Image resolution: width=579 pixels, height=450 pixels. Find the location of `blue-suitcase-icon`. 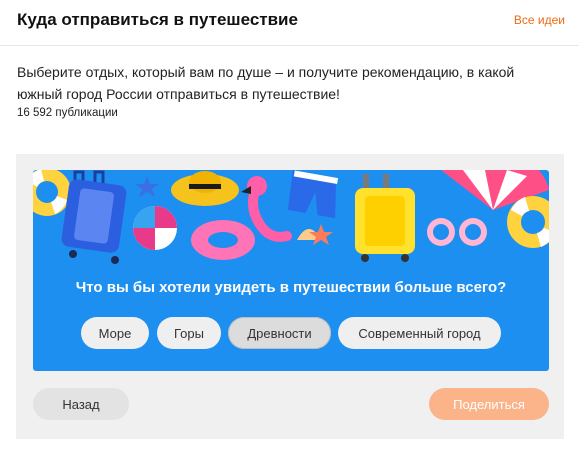

blue-suitcase-icon is located at coordinates (94, 217).